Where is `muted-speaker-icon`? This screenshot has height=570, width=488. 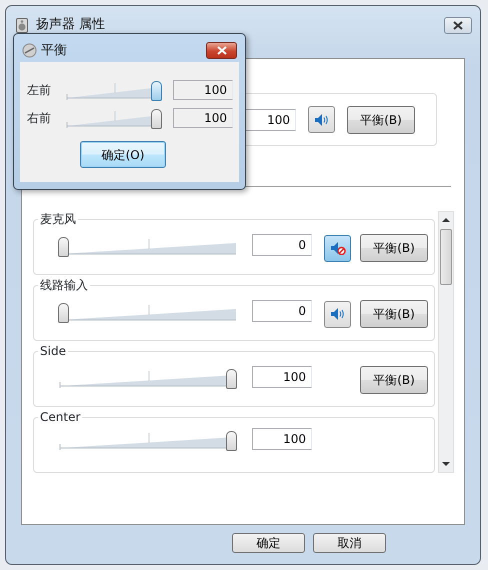 muted-speaker-icon is located at coordinates (338, 248).